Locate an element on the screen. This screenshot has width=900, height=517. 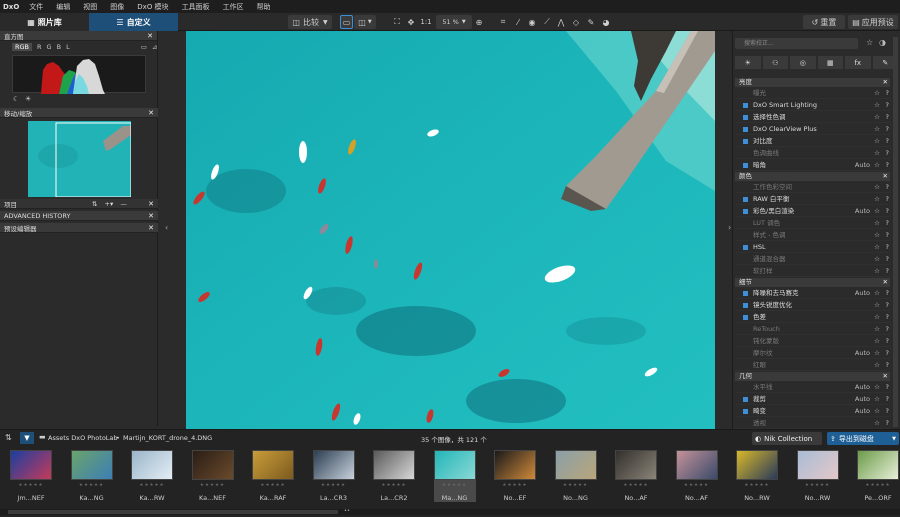
filmstrip-thumbnail: ★★★★★ Ka...NEF is located at coordinates (212, 476).